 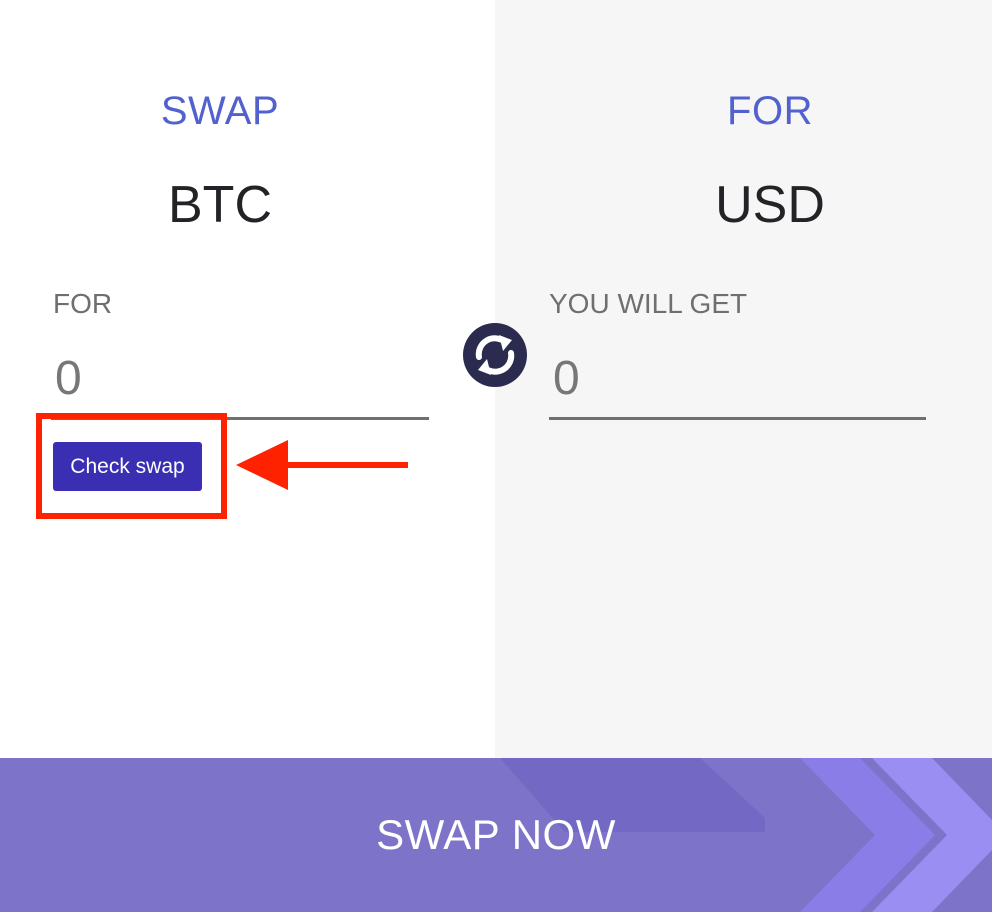 I want to click on to-currency: USD, so click(x=770, y=205).